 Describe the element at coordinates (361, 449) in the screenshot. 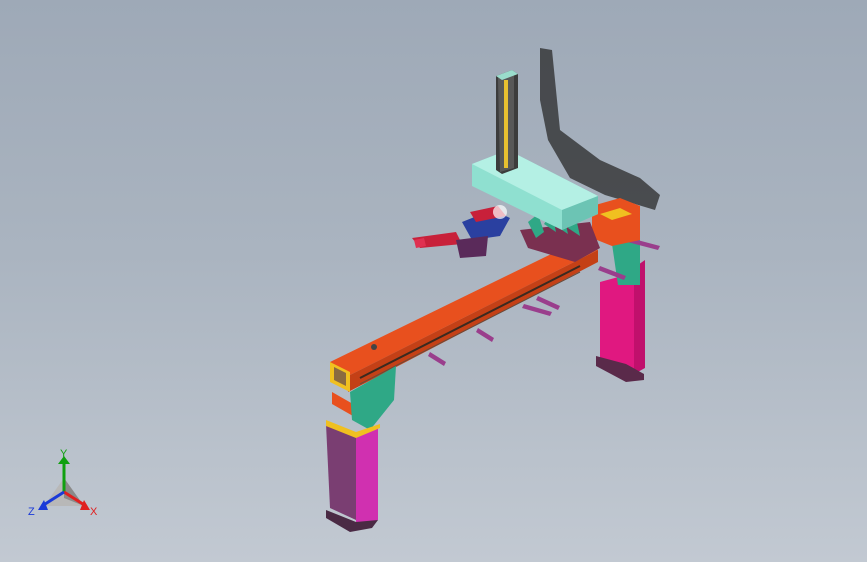

I see `left-leg` at that location.